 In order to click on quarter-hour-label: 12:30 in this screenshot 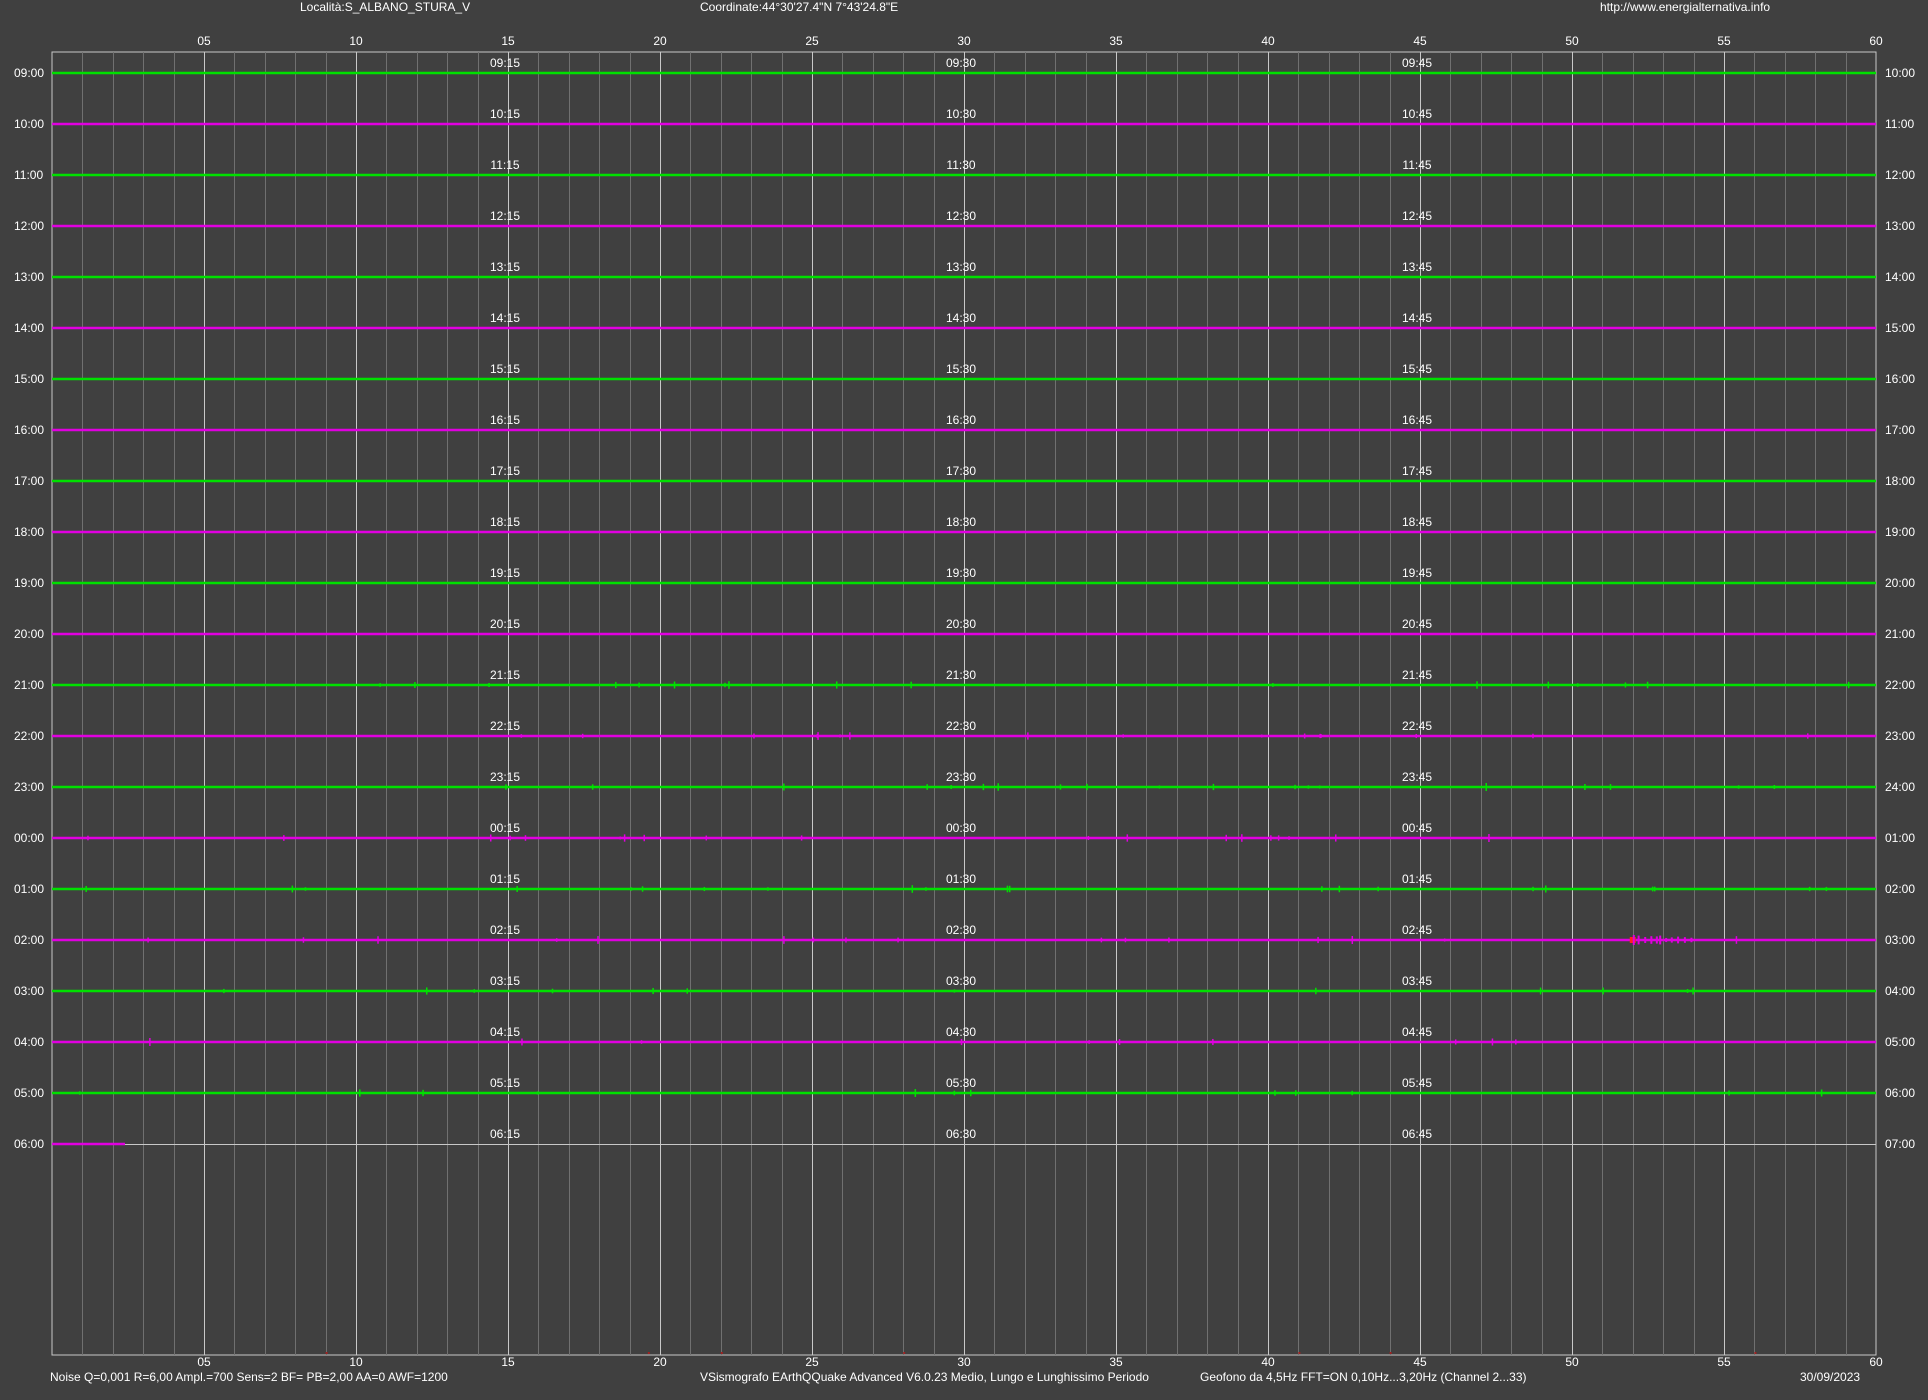, I will do `click(961, 216)`.